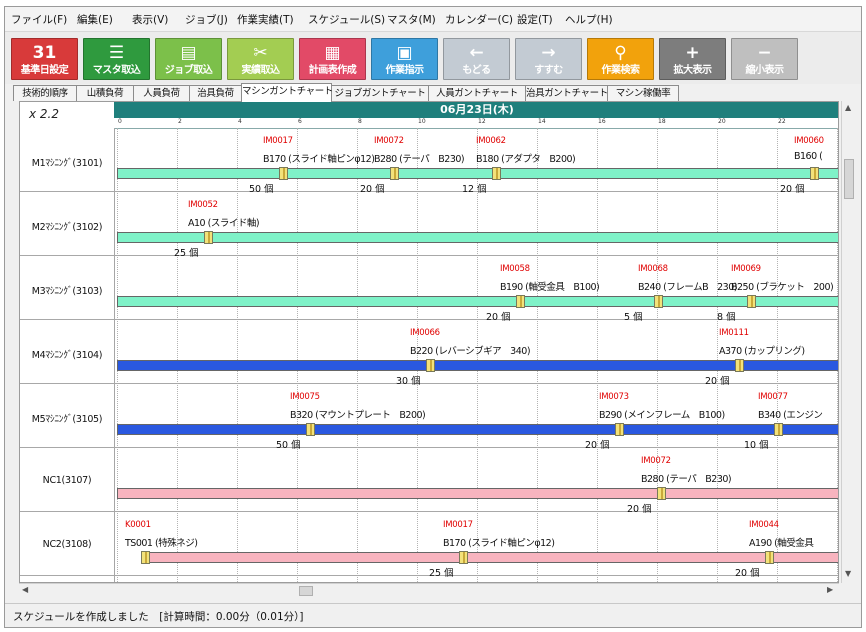 The width and height of the screenshot is (866, 632). I want to click on hour-tick-label: 14, so click(542, 121).